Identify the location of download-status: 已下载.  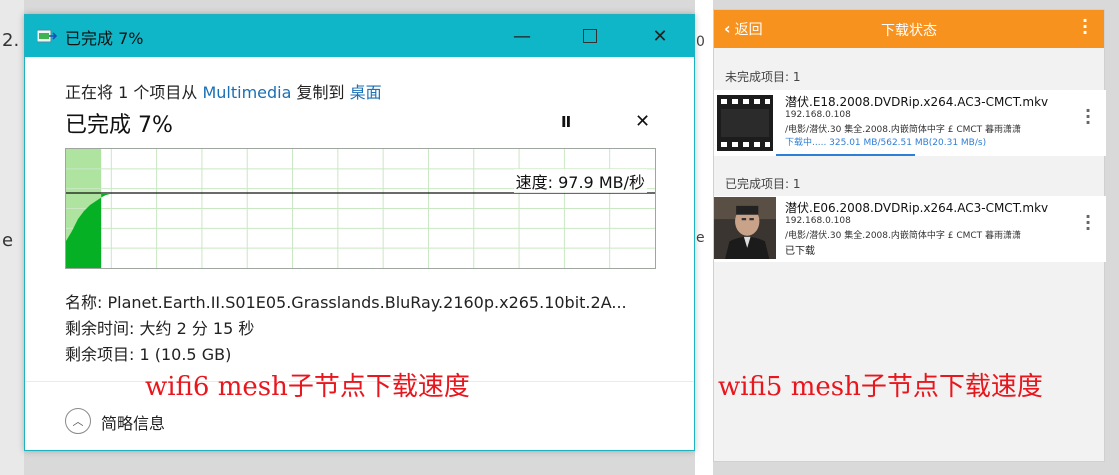
(800, 251).